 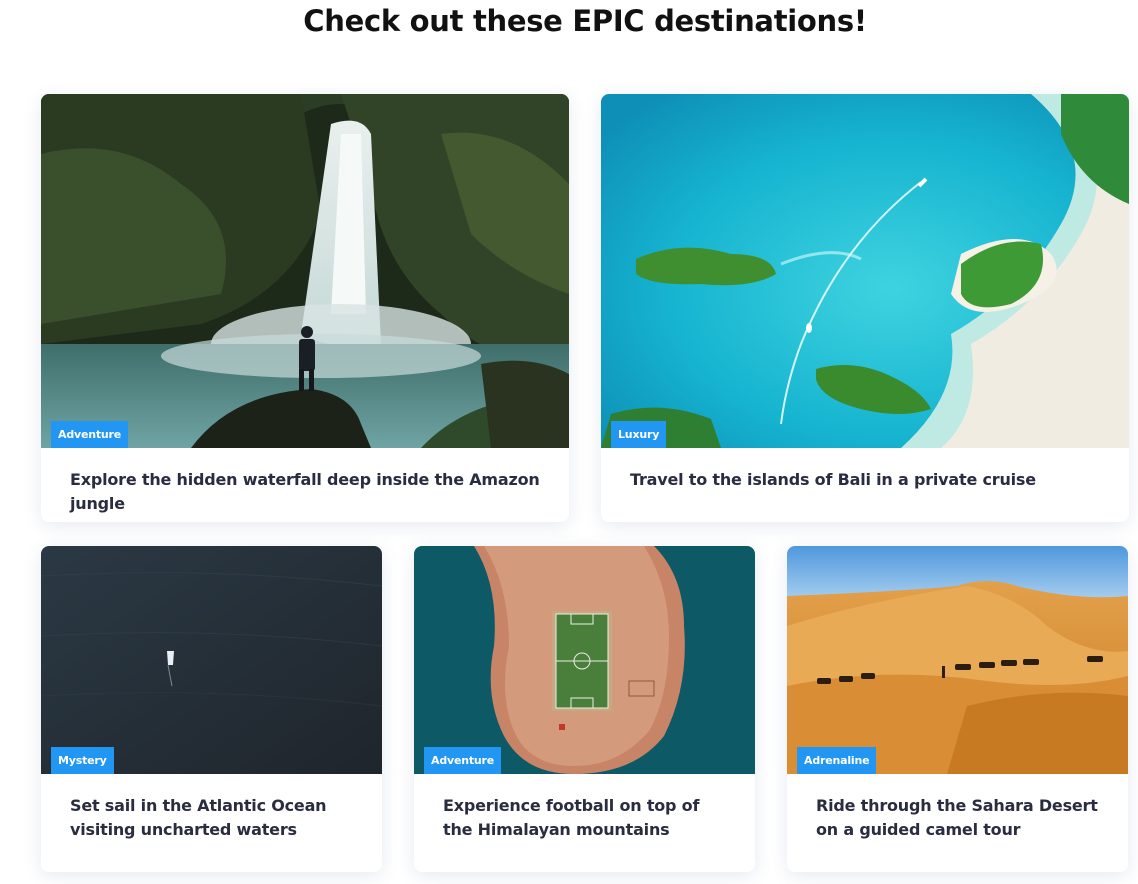 What do you see at coordinates (82, 760) in the screenshot?
I see `category-badge: Mystery` at bounding box center [82, 760].